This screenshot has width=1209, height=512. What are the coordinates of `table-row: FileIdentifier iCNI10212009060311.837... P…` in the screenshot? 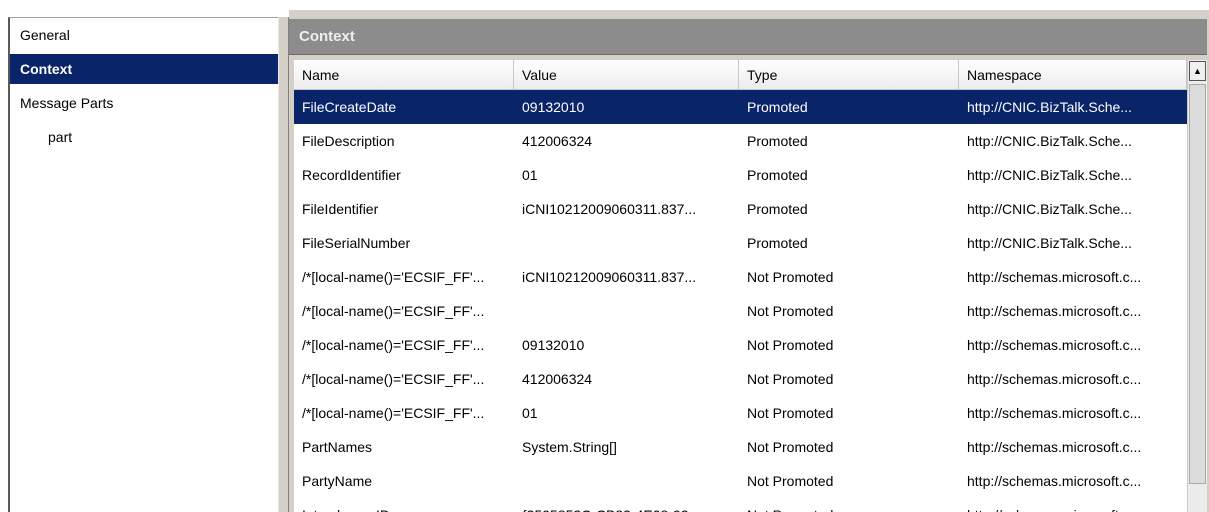 It's located at (740, 209).